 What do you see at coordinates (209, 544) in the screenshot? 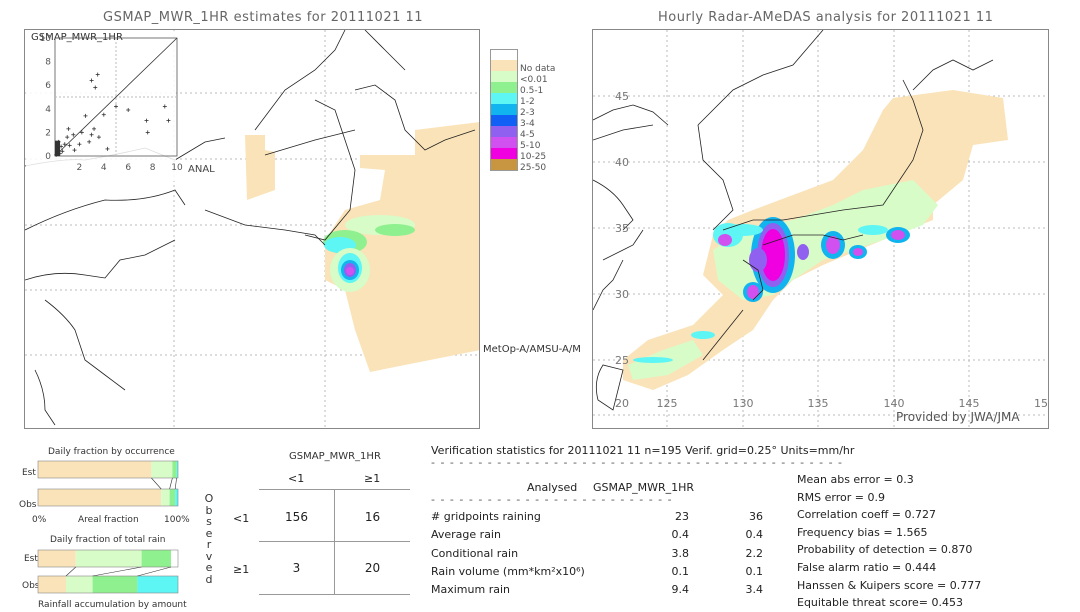
I see `observed-letter: r` at bounding box center [209, 544].